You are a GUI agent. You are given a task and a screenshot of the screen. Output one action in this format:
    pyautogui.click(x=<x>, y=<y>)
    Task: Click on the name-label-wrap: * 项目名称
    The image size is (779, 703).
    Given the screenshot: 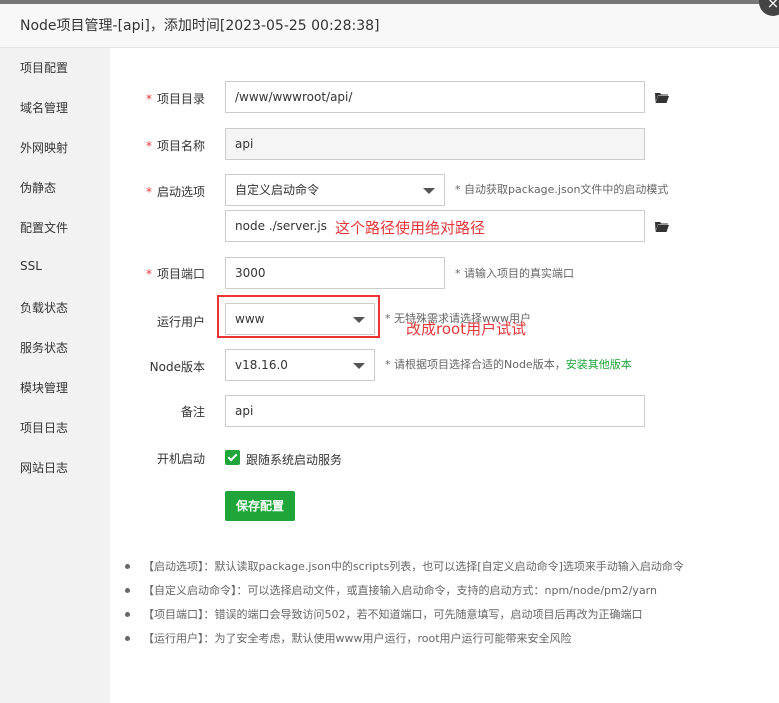 What is the action you would take?
    pyautogui.click(x=145, y=145)
    